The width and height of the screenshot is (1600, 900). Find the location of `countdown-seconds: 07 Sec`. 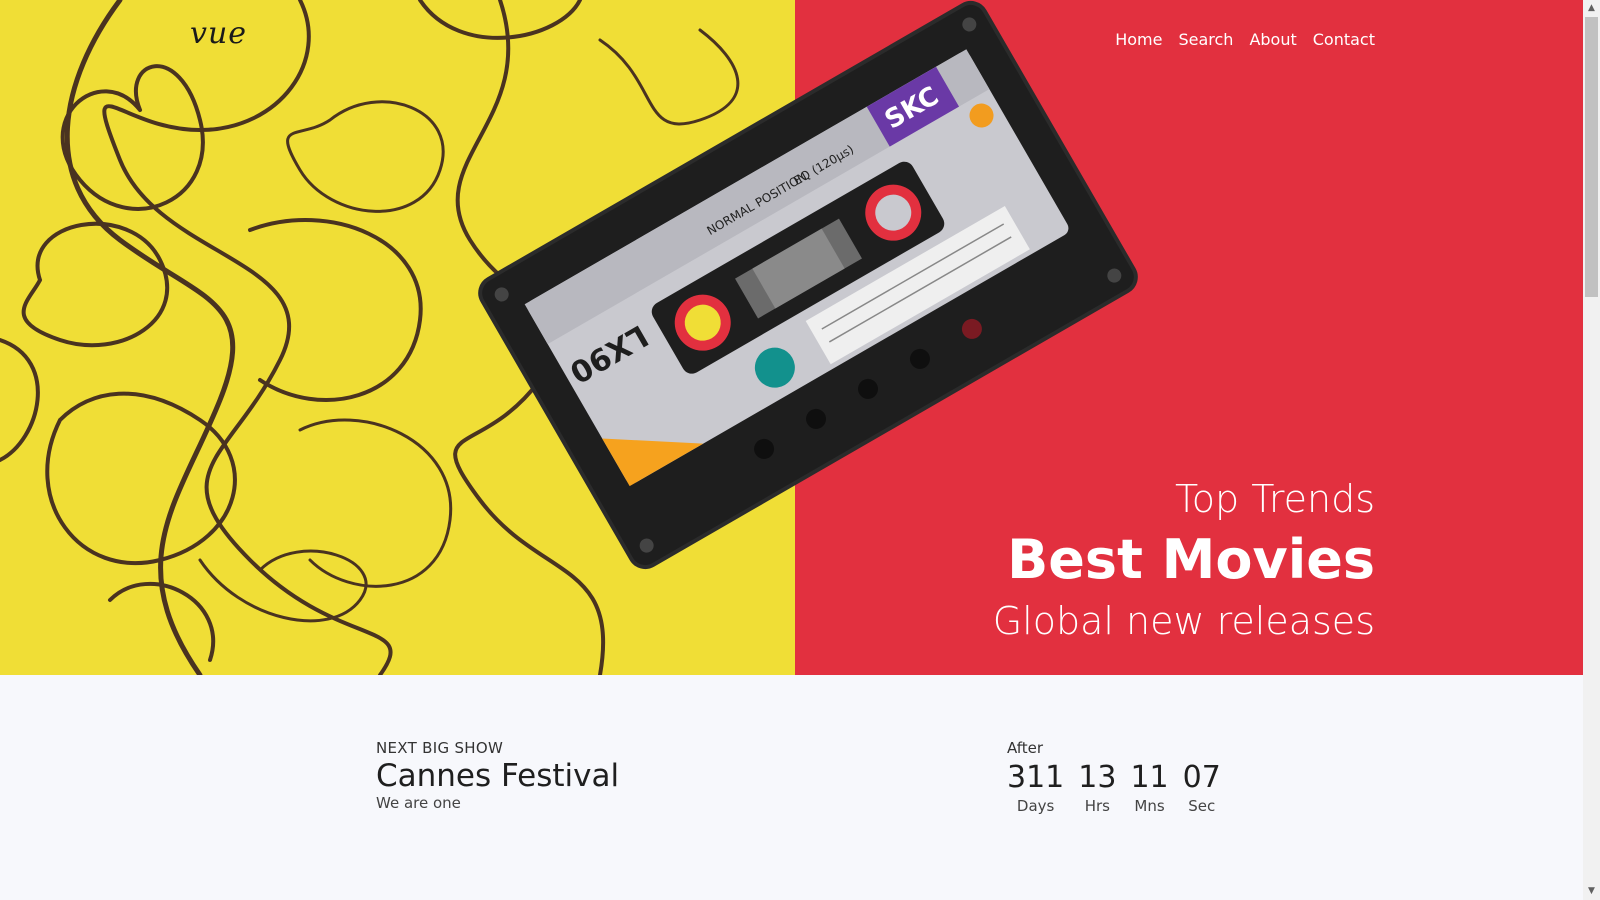

countdown-seconds: 07 Sec is located at coordinates (1202, 787).